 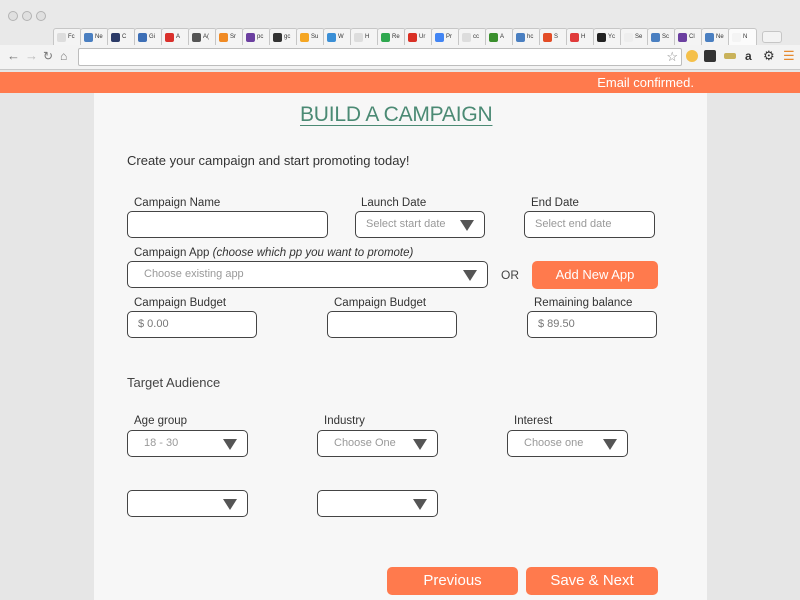 I want to click on campaign-app-select: Choose existing app, so click(x=307, y=274).